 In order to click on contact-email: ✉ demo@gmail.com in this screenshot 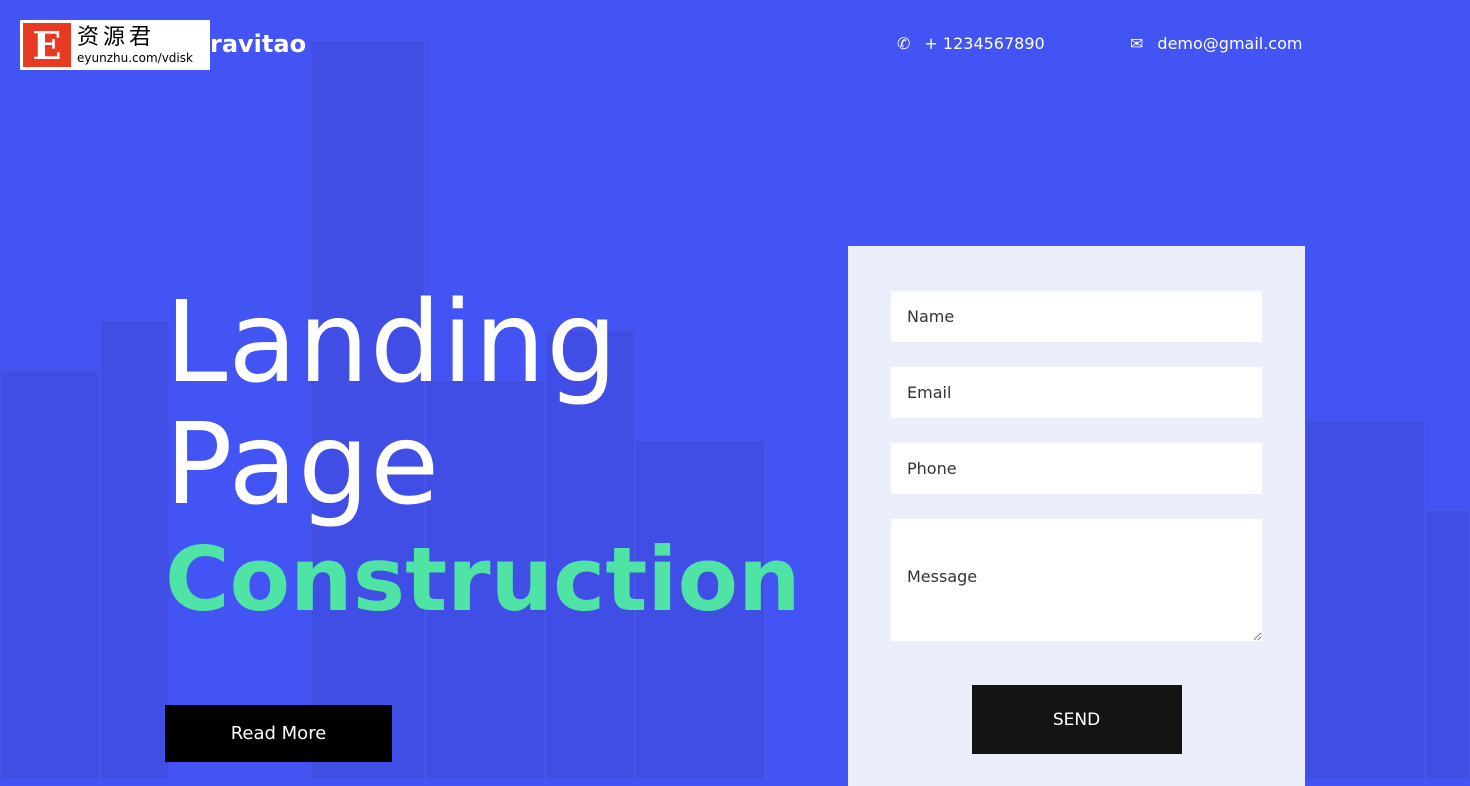, I will do `click(1216, 43)`.